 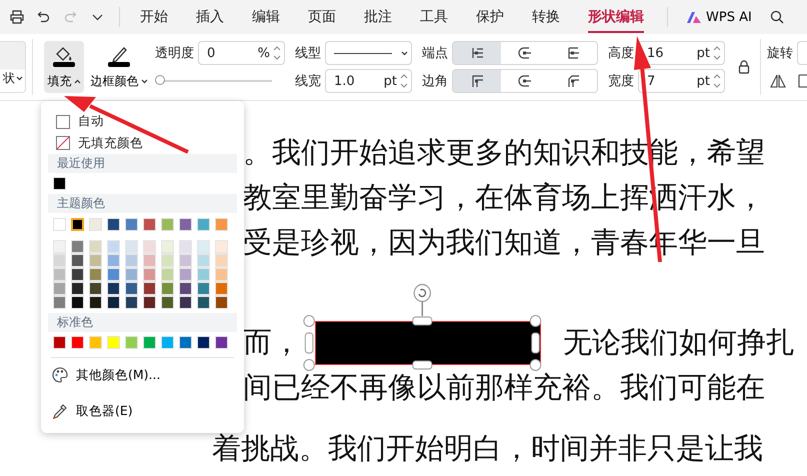 I want to click on border-color-button: 边框颜色, so click(x=119, y=67).